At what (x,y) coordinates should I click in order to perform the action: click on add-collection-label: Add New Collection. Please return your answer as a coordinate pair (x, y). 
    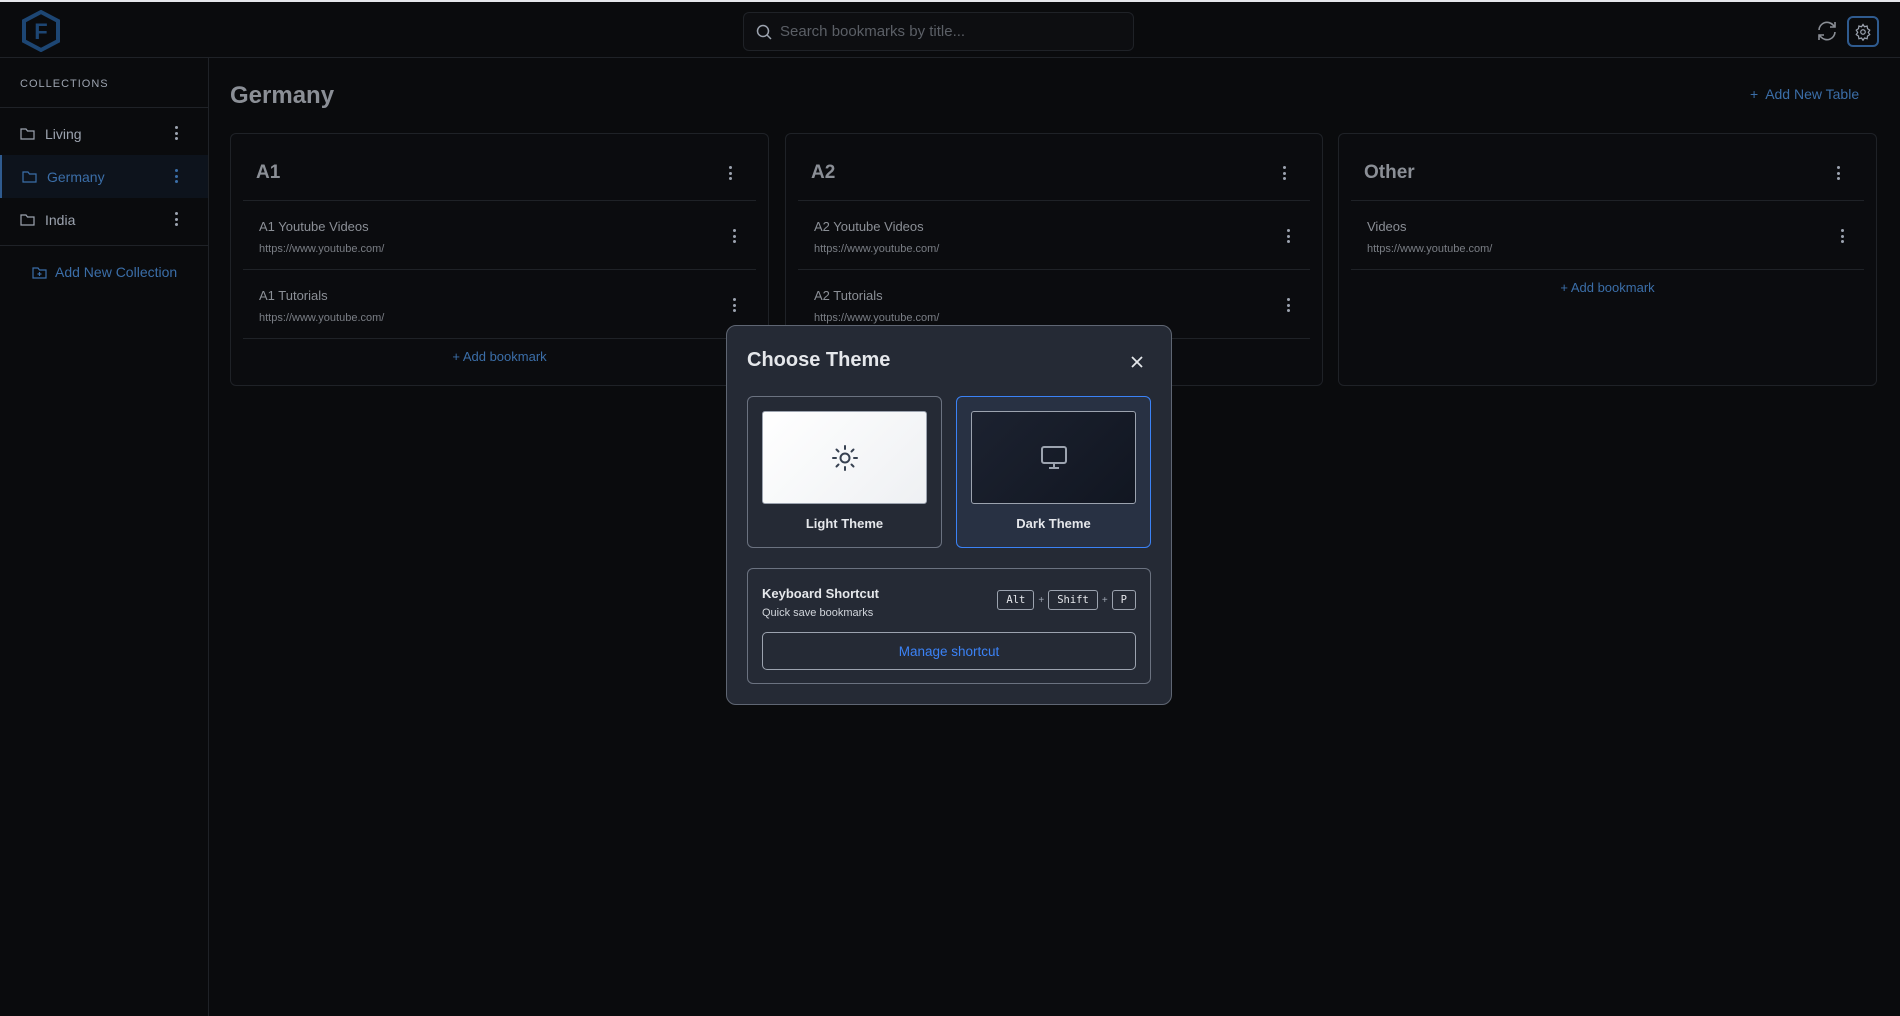
    Looking at the image, I should click on (116, 272).